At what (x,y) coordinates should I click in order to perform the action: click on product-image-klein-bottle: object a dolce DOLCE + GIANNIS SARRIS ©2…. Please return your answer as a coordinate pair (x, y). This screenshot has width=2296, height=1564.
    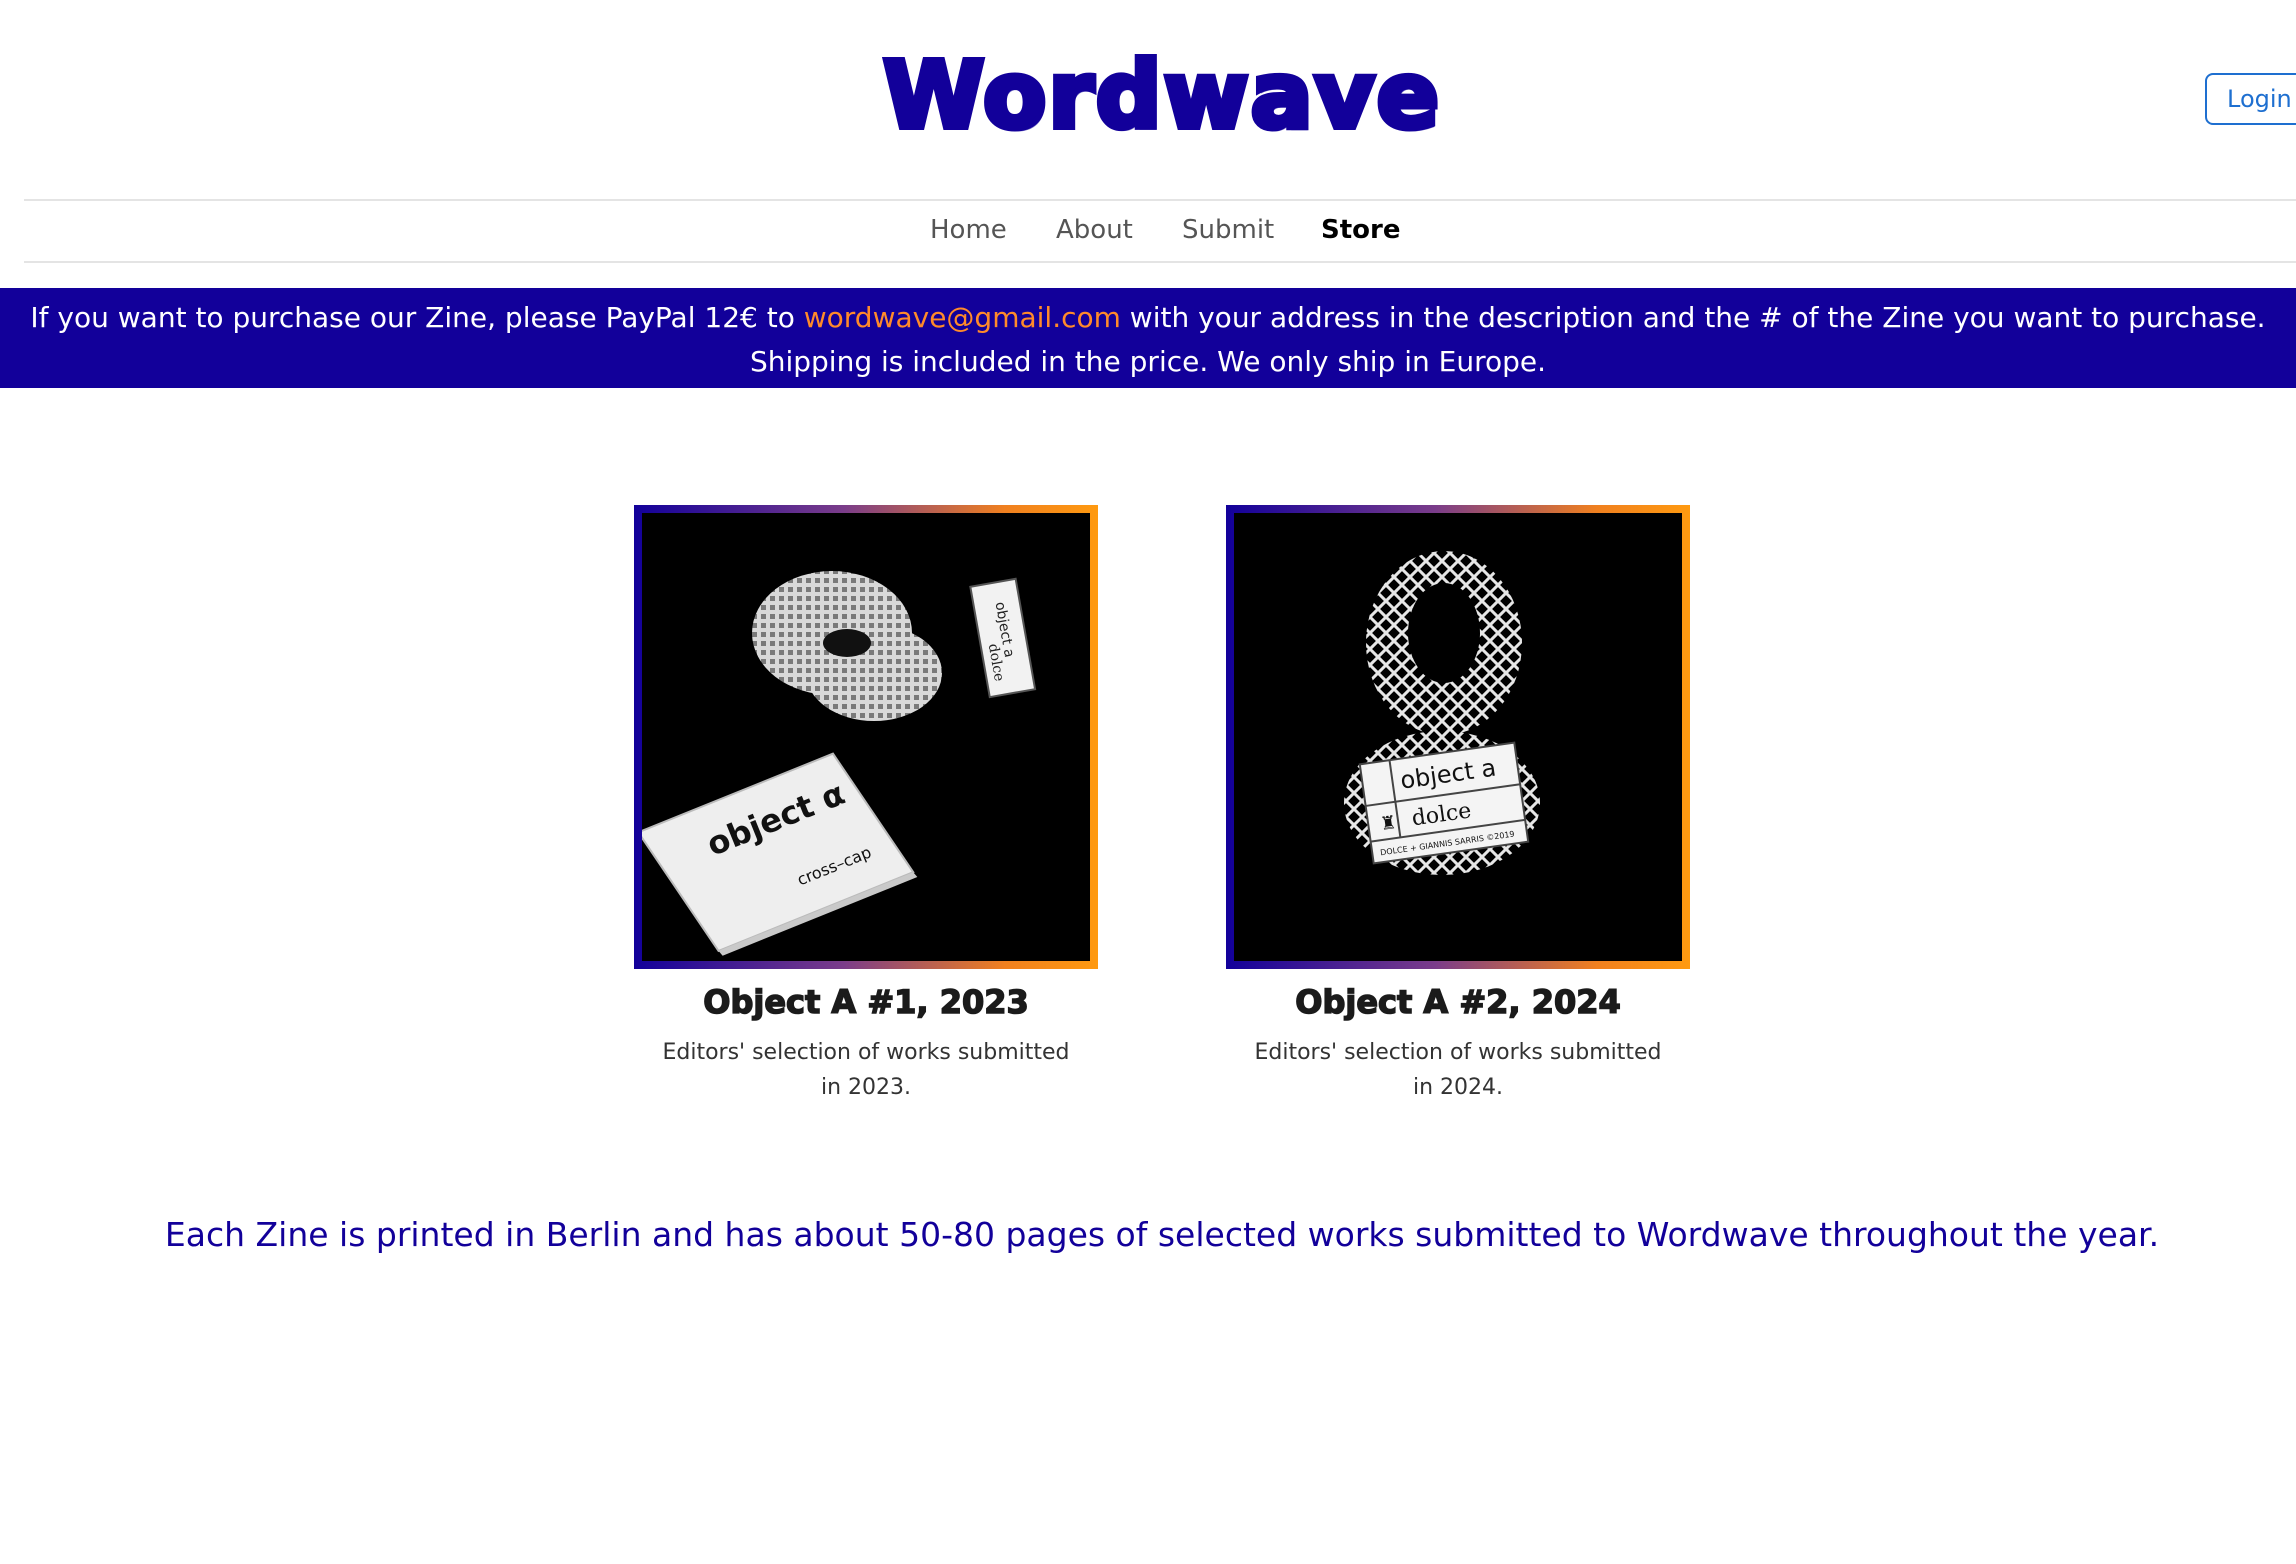
    Looking at the image, I should click on (1458, 737).